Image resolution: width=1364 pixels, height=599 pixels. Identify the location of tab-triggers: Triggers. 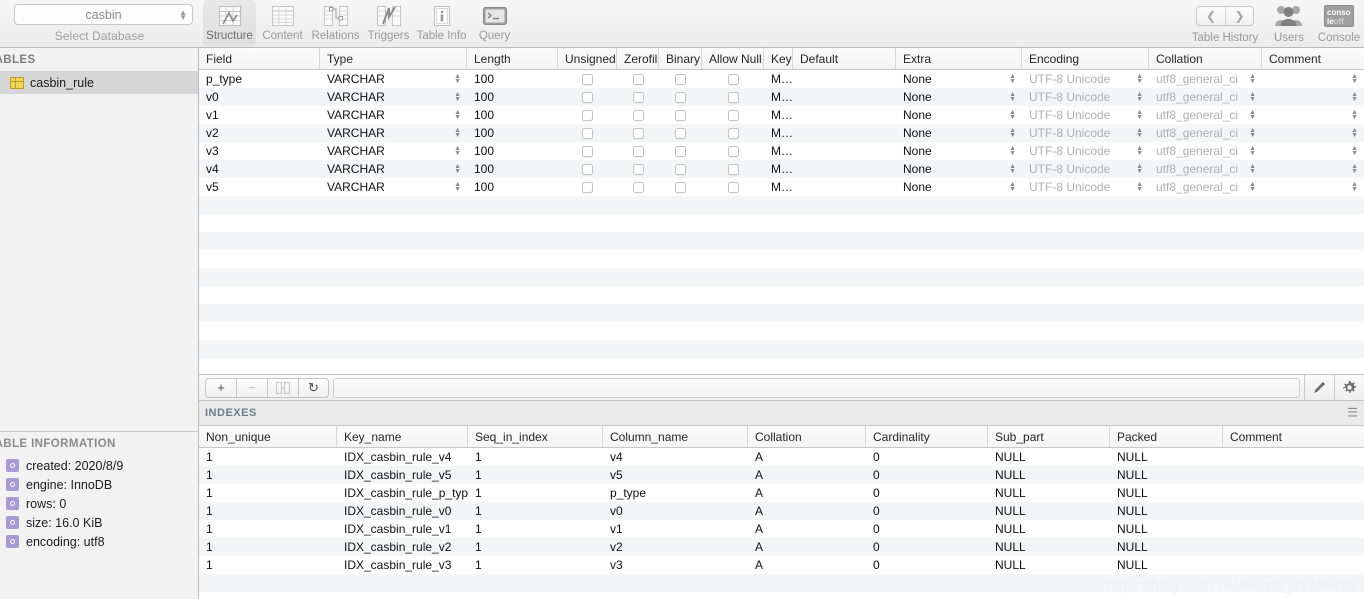
(388, 23).